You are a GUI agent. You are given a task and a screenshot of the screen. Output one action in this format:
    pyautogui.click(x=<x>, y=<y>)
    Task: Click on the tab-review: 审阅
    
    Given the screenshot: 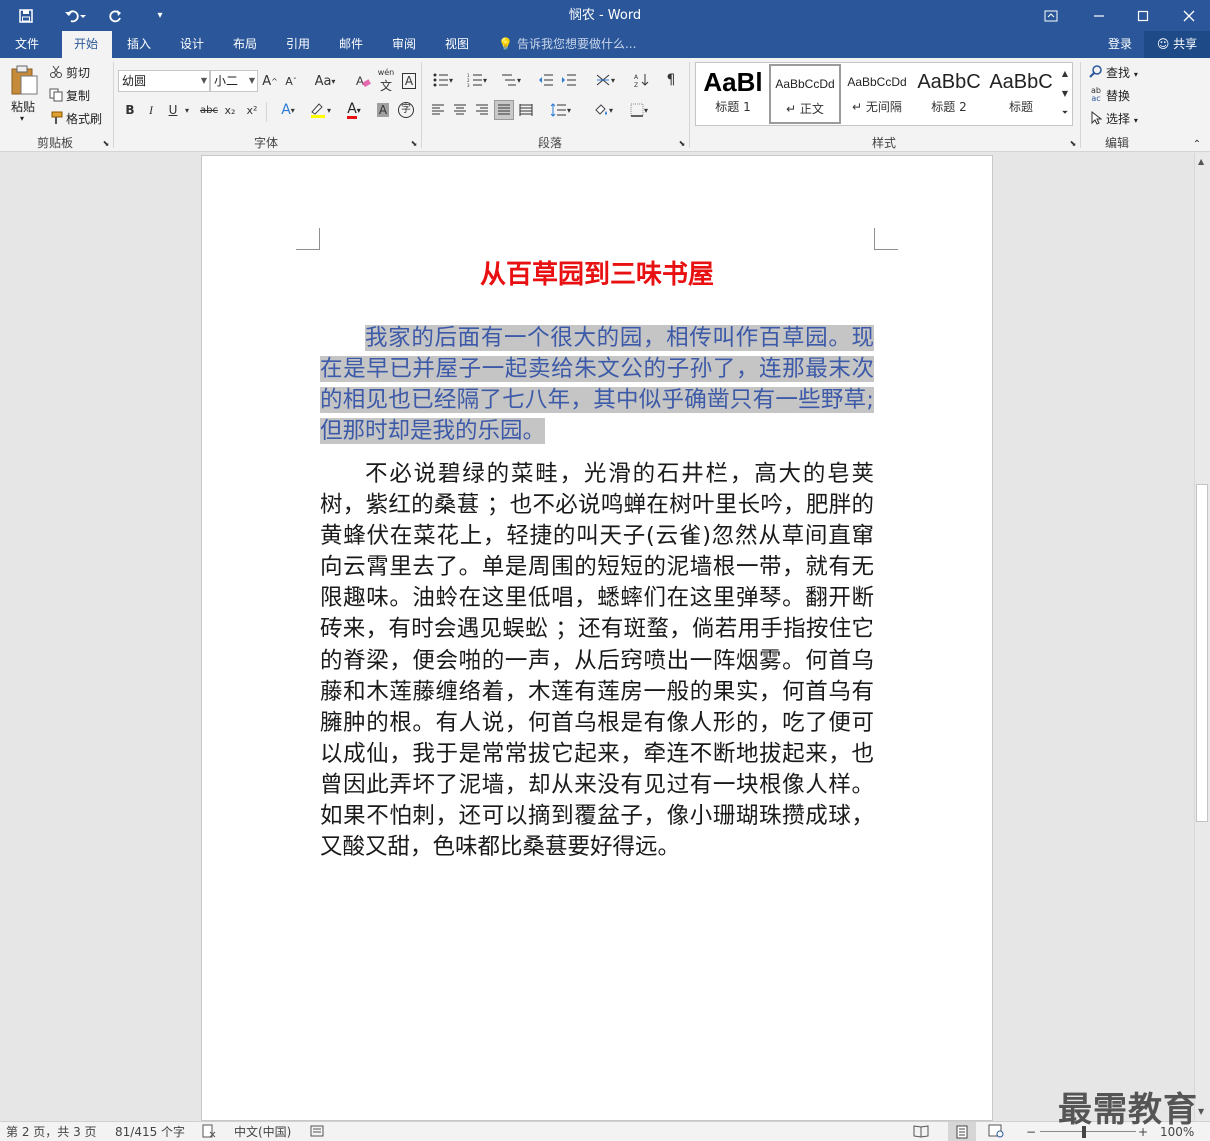 What is the action you would take?
    pyautogui.click(x=404, y=44)
    